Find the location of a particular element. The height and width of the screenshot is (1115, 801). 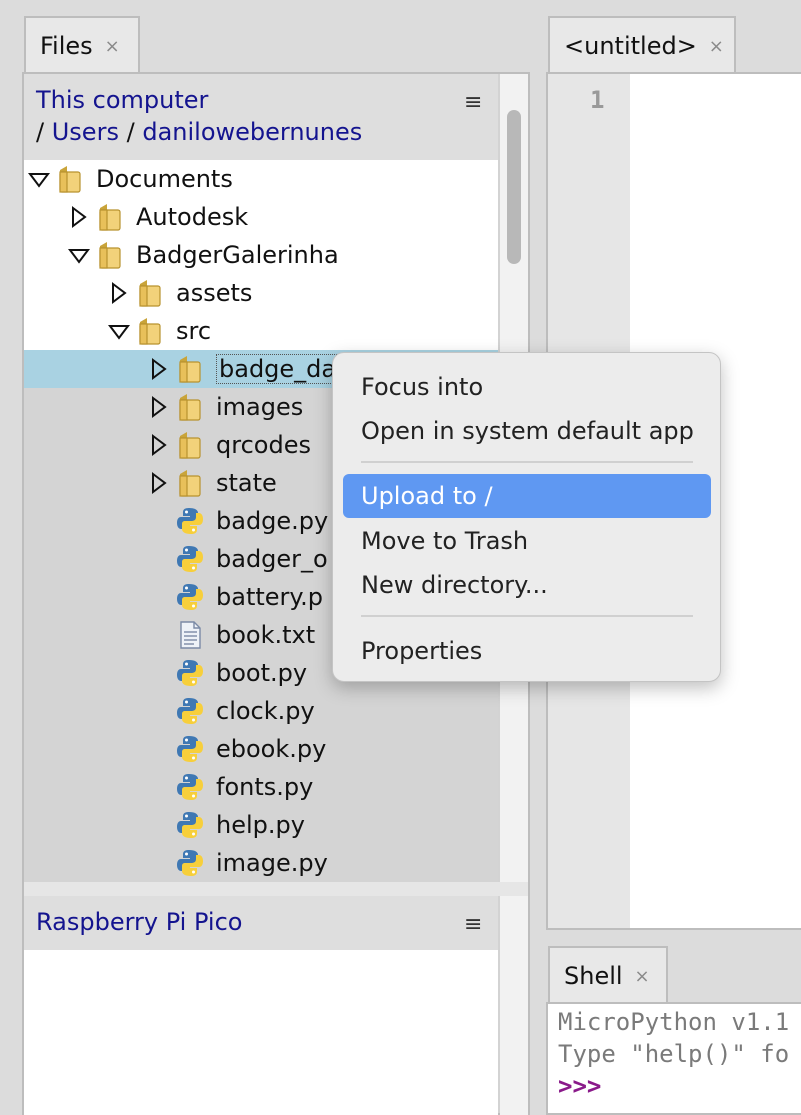

tree-item-label: images is located at coordinates (260, 407).